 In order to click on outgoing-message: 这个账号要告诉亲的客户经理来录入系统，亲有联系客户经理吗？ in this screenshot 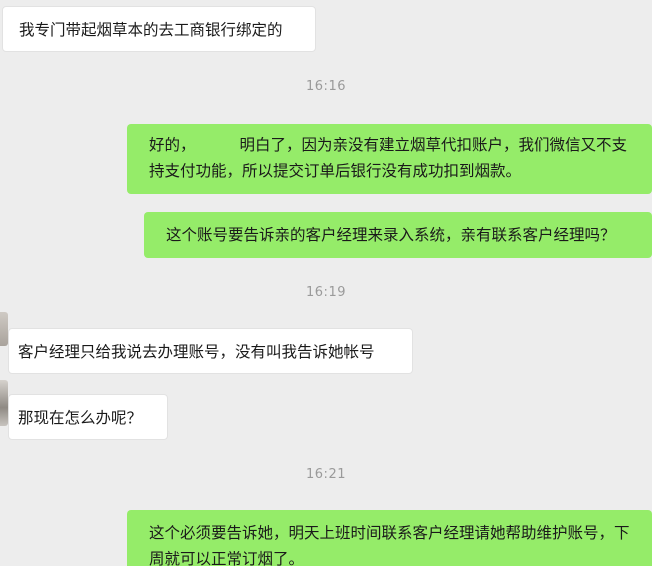, I will do `click(398, 235)`.